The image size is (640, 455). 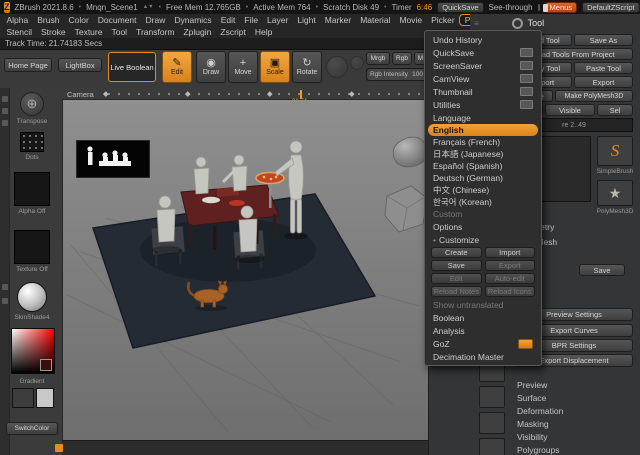 What do you see at coordinates (396, 74) in the screenshot?
I see `rgb-intensity-slider: Rgb Intensity 100` at bounding box center [396, 74].